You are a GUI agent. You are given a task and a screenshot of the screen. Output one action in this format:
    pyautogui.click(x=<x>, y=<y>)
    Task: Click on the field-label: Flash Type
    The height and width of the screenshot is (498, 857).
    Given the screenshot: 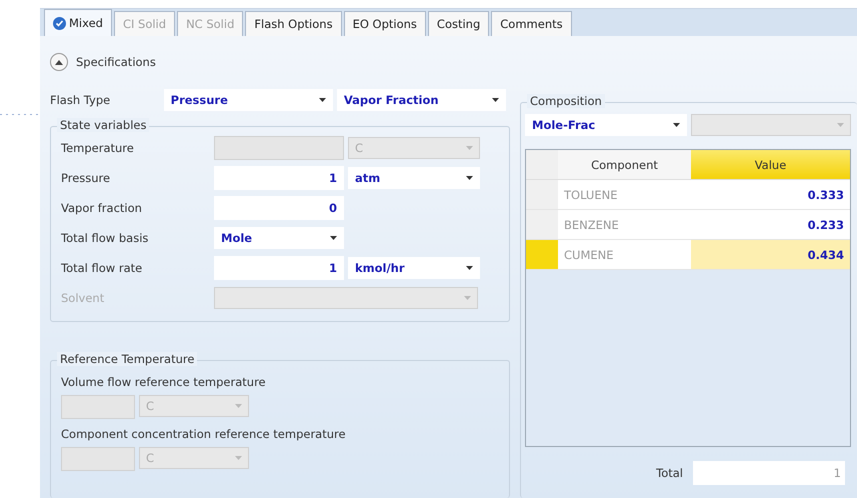 What is the action you would take?
    pyautogui.click(x=81, y=100)
    